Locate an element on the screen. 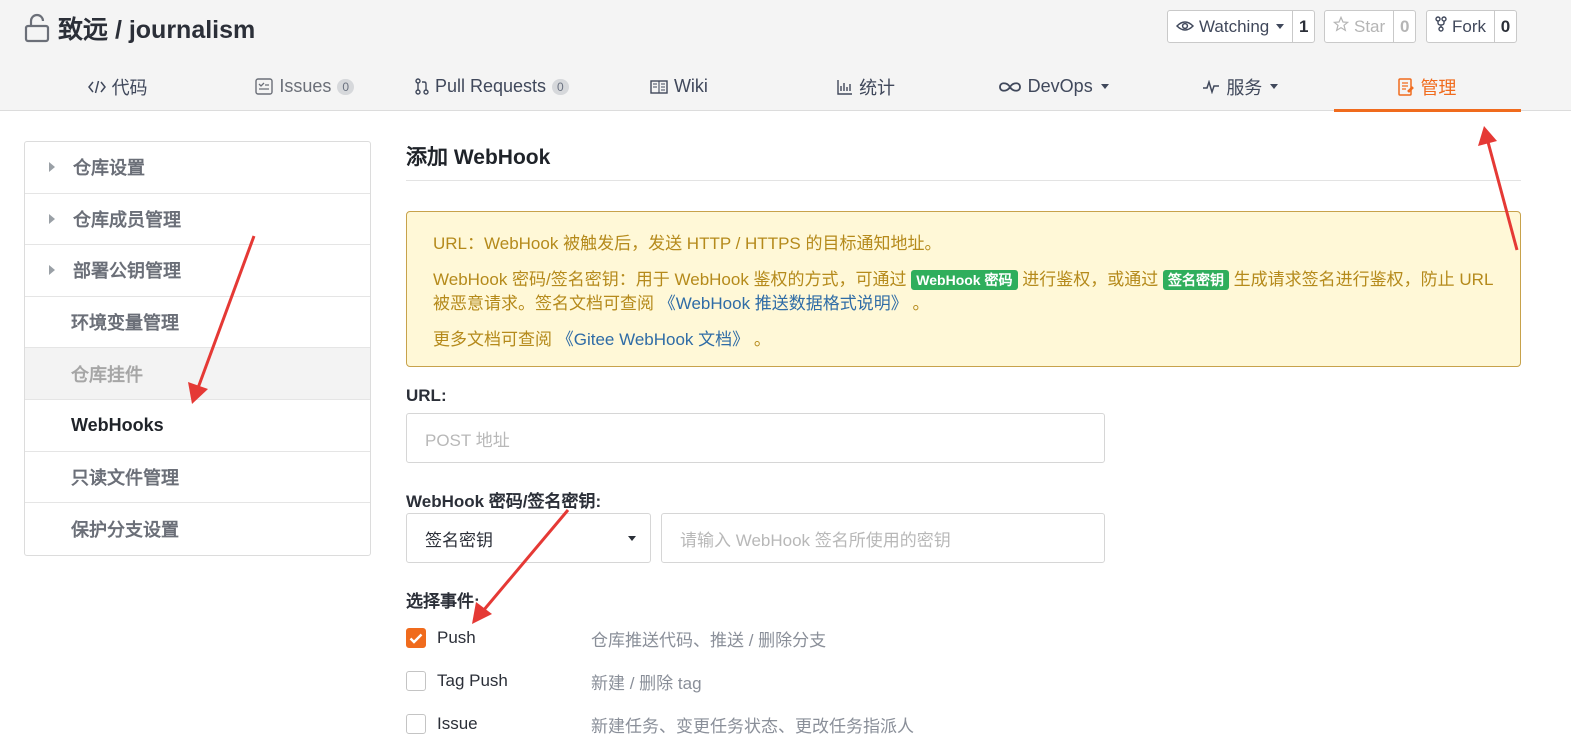 The image size is (1571, 737). fork-label: Fork is located at coordinates (1469, 26).